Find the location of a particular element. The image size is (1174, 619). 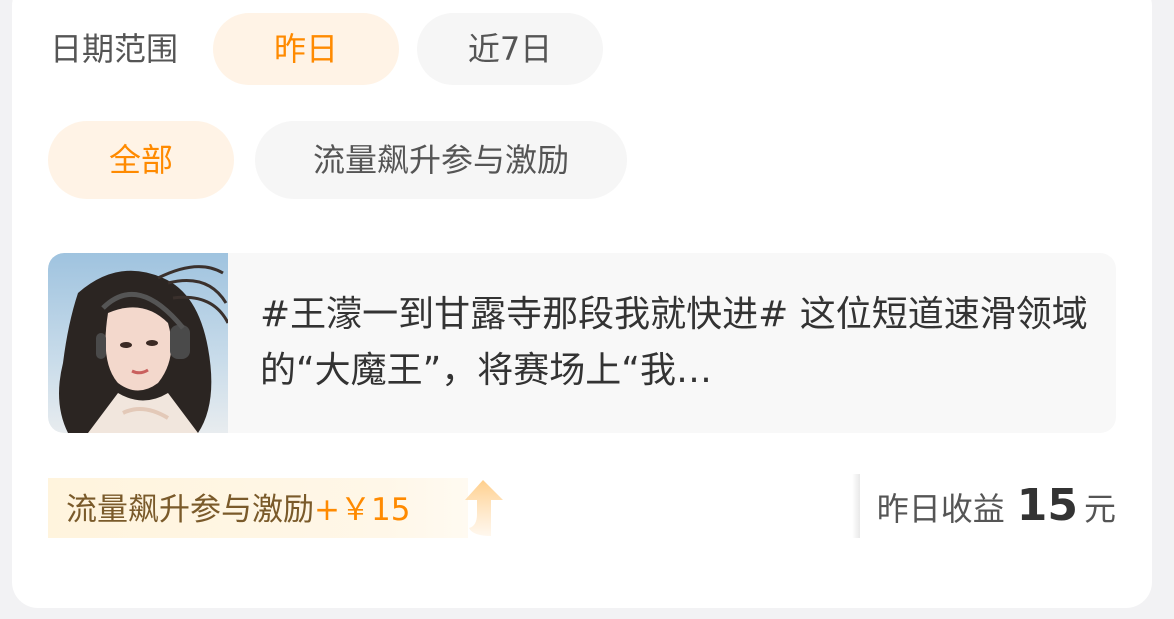

date-option-yesterday: 昨日 is located at coordinates (306, 49).